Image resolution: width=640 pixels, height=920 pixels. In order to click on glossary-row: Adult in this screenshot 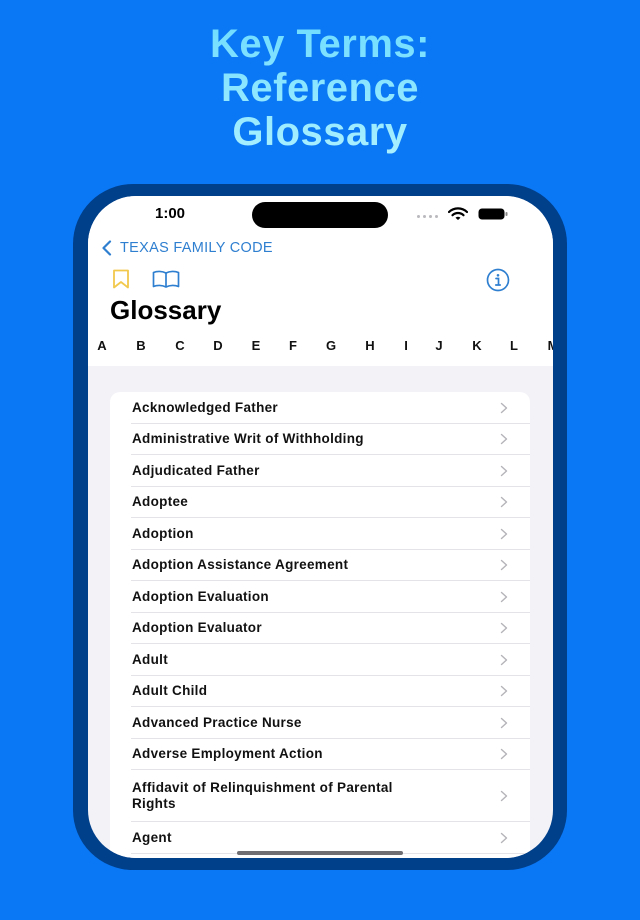, I will do `click(320, 660)`.